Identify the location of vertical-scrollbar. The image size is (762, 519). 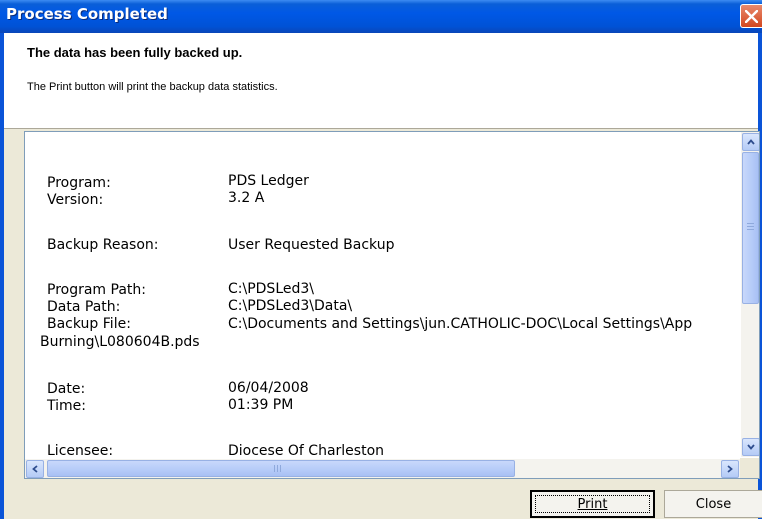
(750, 294).